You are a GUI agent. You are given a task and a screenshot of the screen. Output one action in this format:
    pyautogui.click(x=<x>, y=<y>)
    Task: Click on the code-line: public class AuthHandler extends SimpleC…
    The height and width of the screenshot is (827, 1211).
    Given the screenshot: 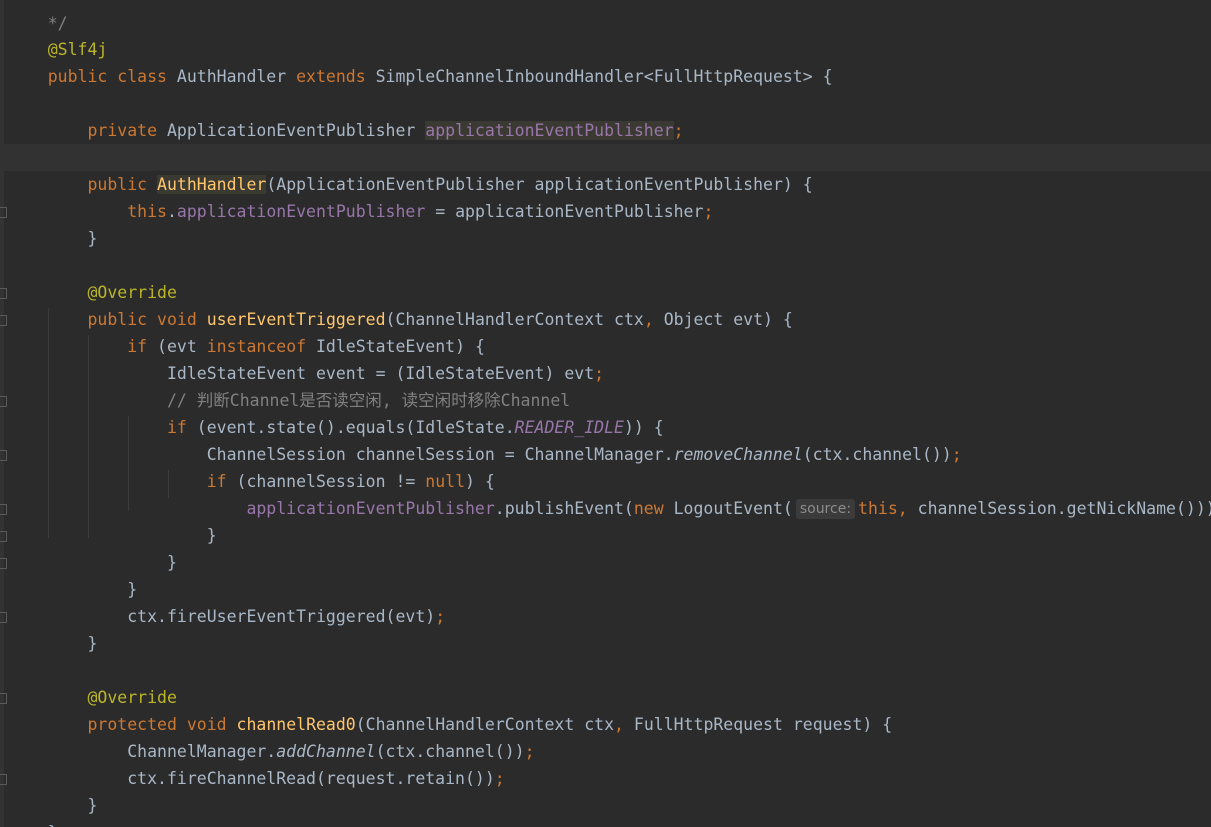 What is the action you would take?
    pyautogui.click(x=440, y=76)
    